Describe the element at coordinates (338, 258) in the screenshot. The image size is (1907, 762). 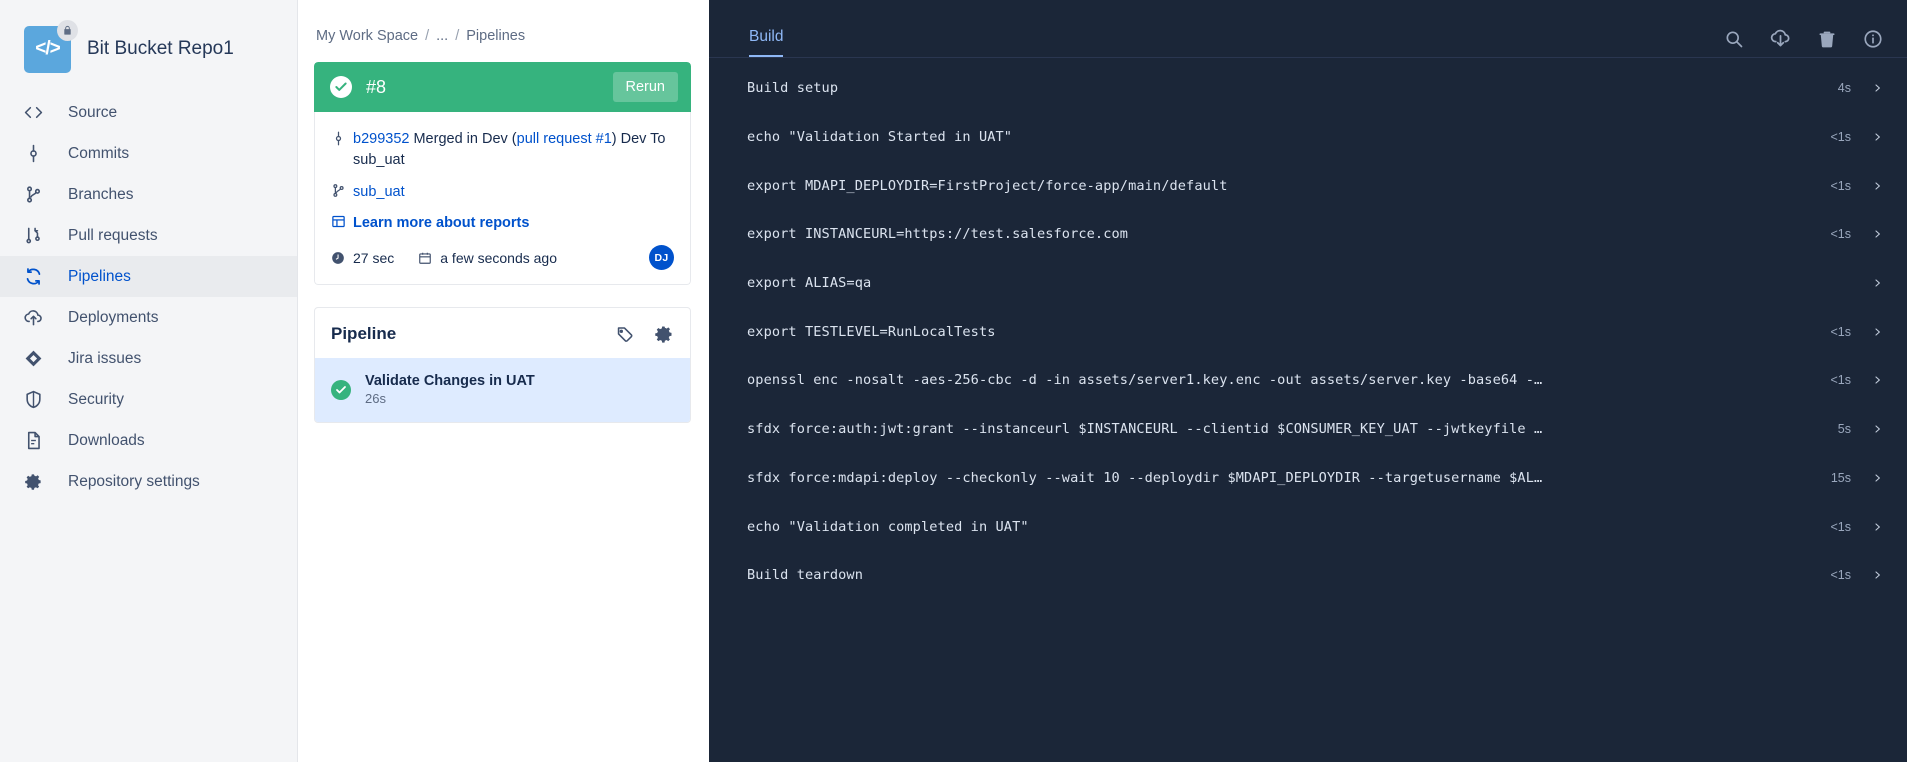
I see `clock-icon` at that location.